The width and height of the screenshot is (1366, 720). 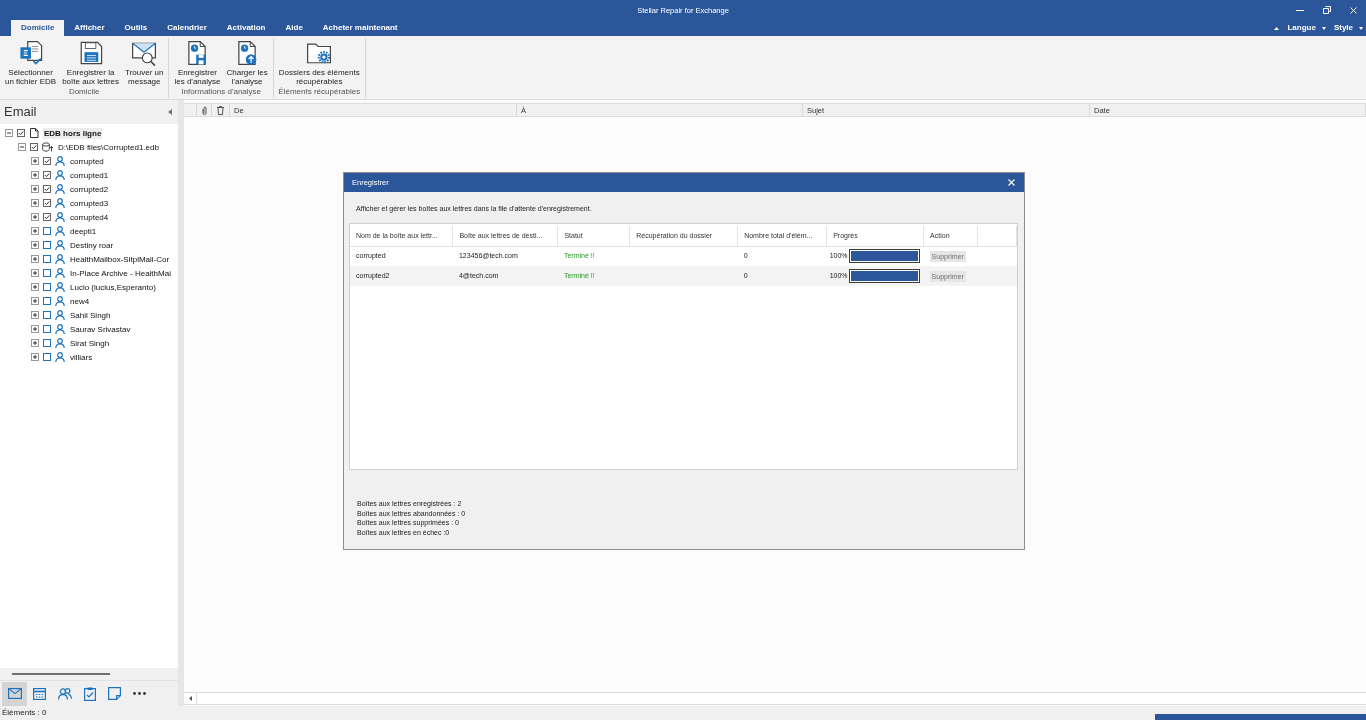 I want to click on group-label: Informations d'analyse, so click(x=221, y=92).